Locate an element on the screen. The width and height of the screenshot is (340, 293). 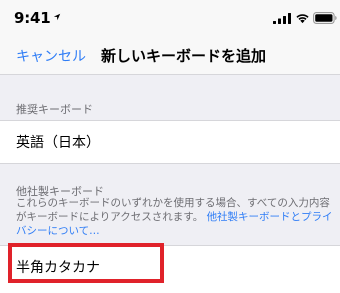
location-arrow-icon is located at coordinates (57, 17).